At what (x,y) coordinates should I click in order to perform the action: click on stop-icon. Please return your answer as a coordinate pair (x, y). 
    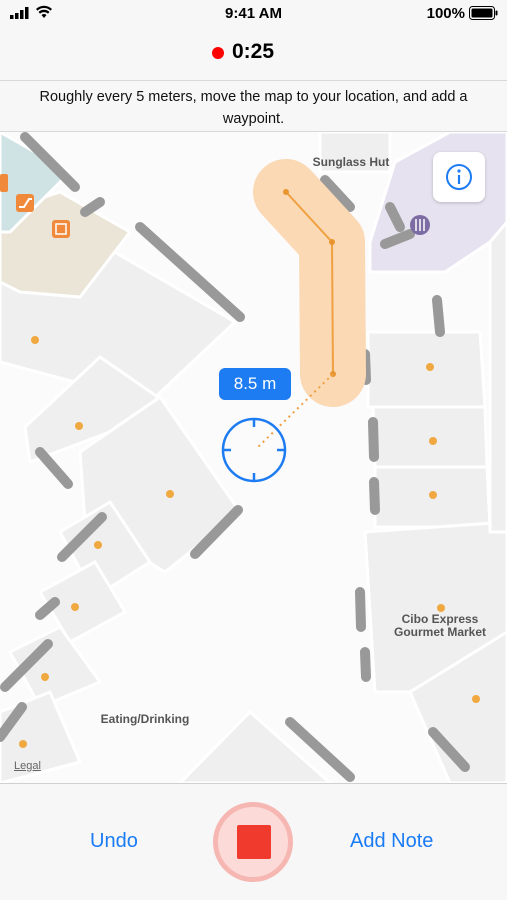
    Looking at the image, I should click on (254, 842).